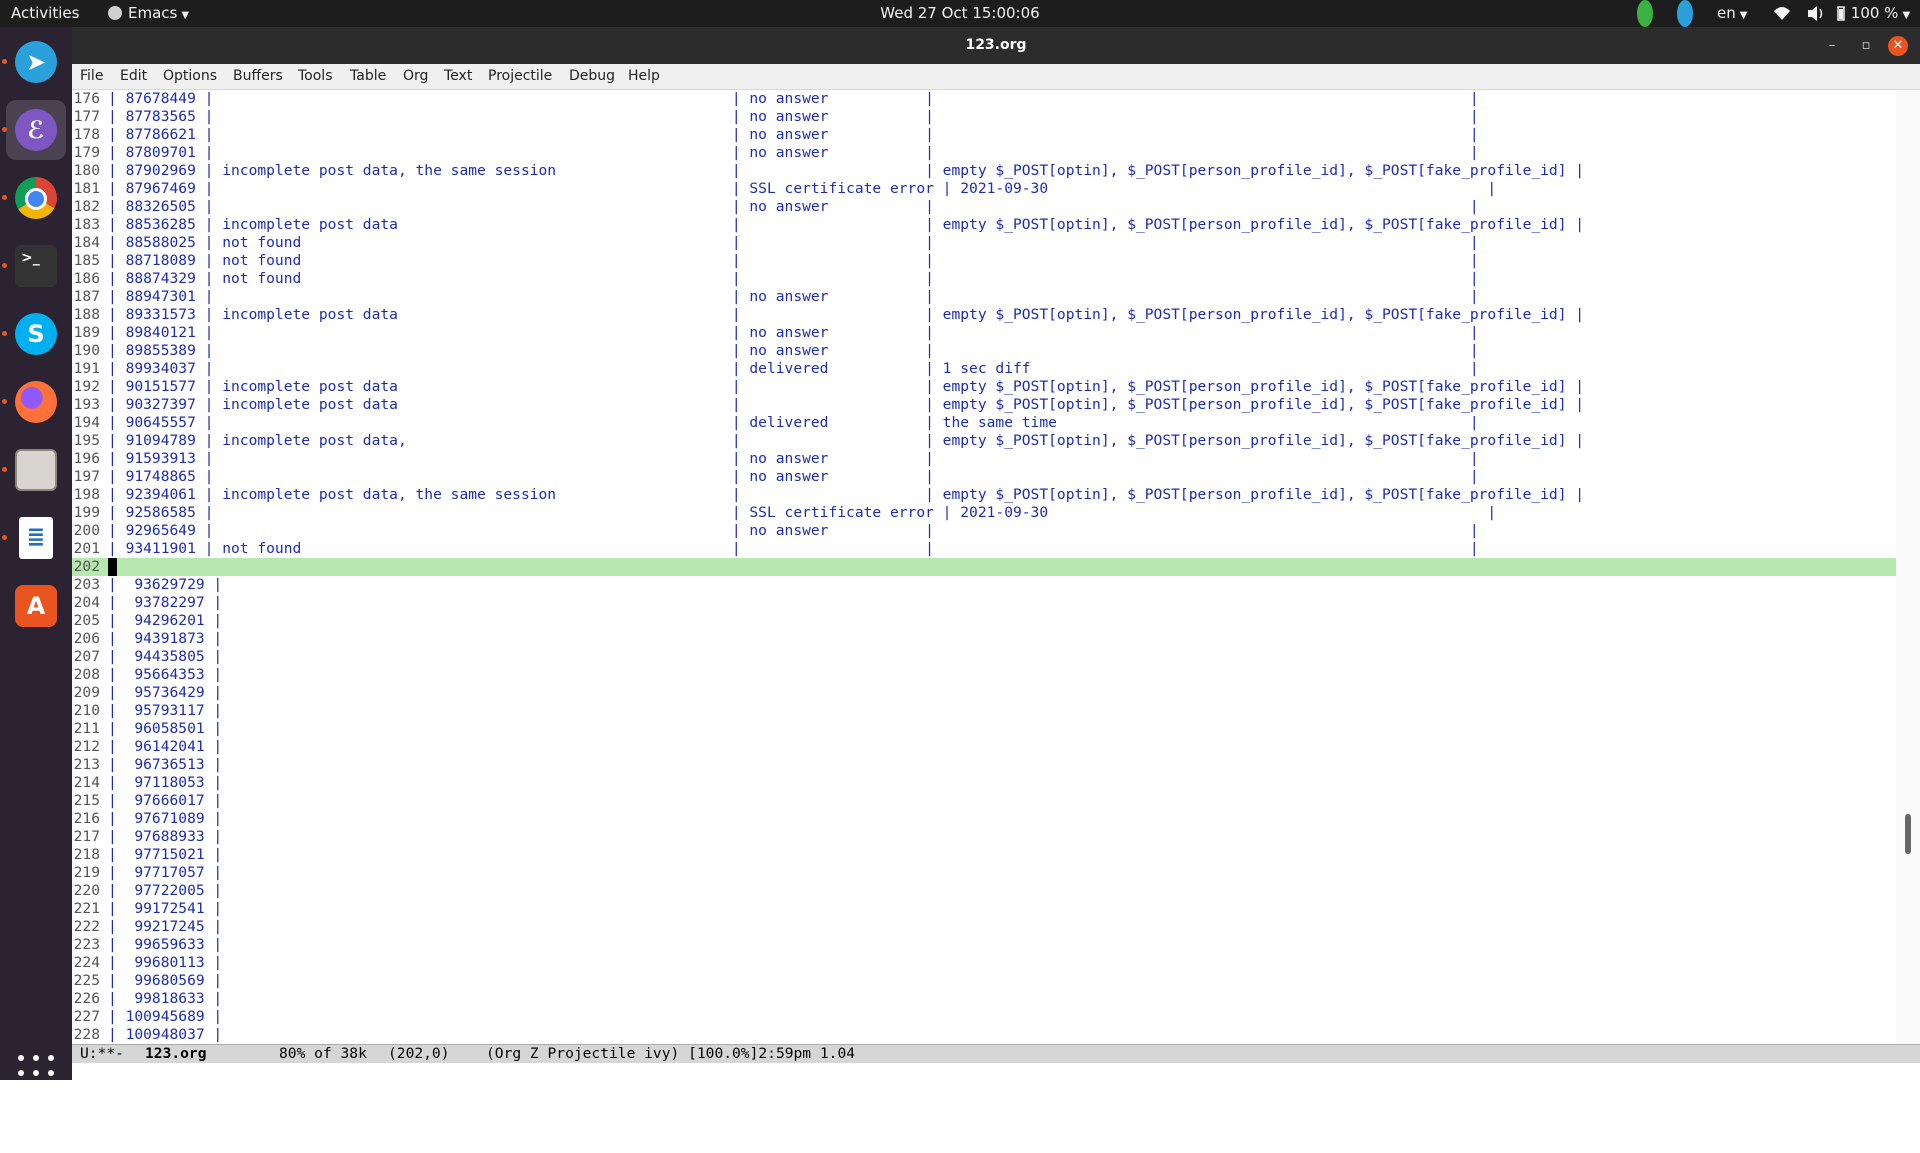  I want to click on wifi-icon, so click(1782, 13).